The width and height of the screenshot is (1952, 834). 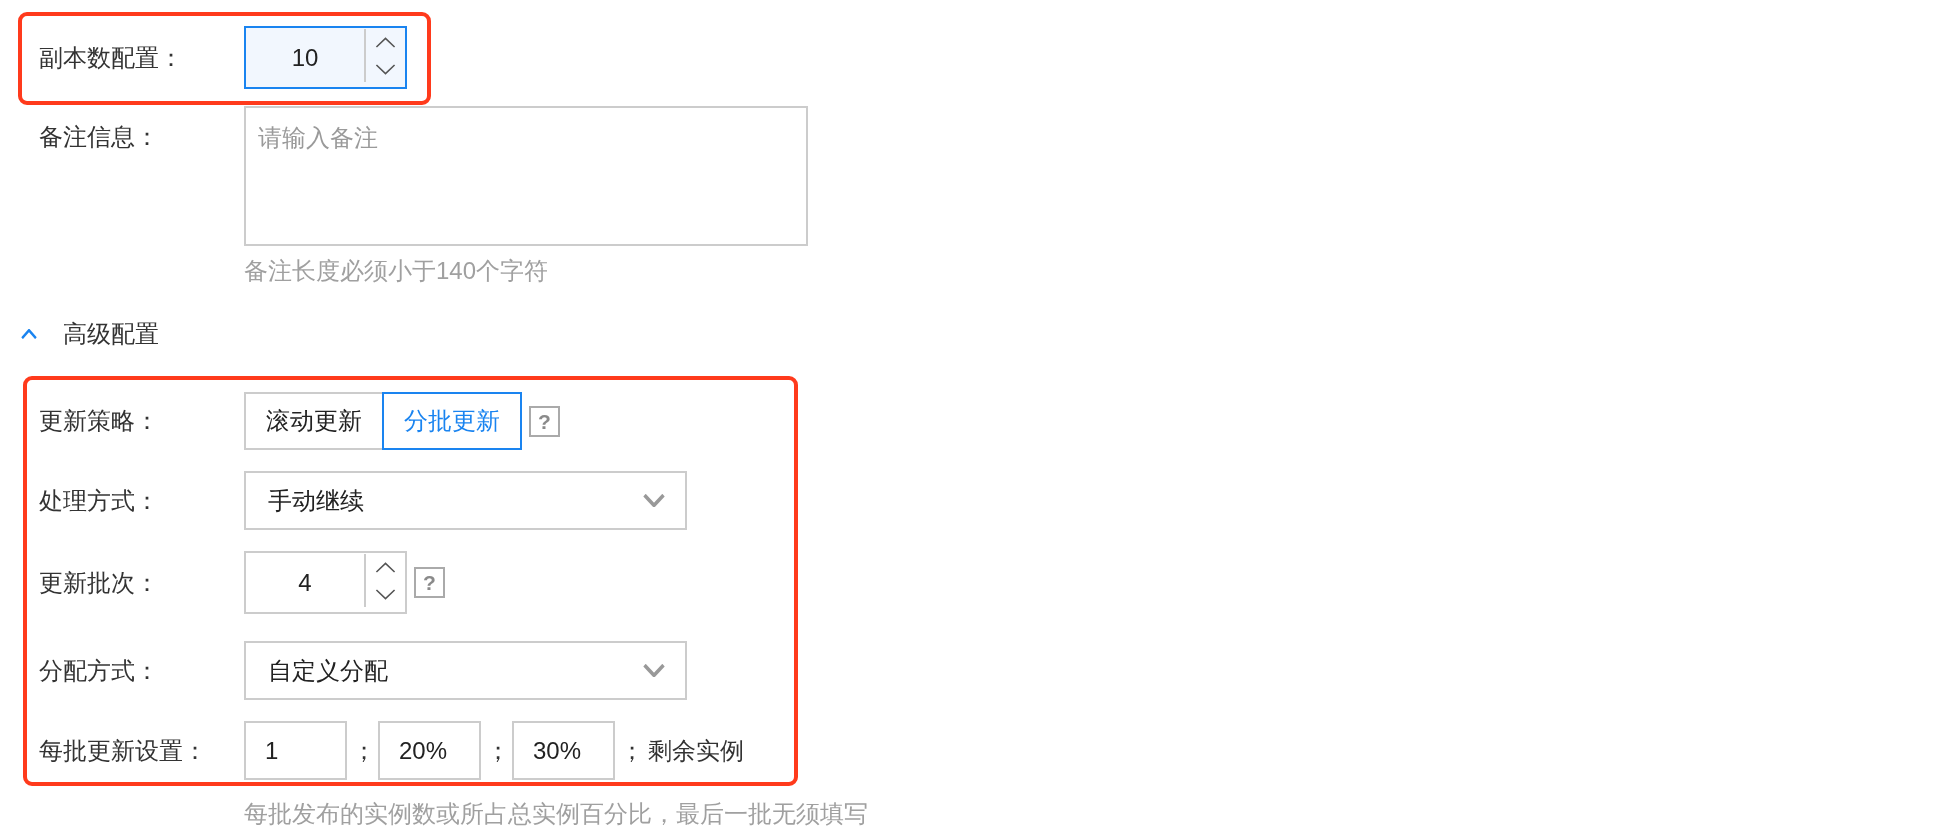 What do you see at coordinates (325, 582) in the screenshot?
I see `number-field: 4` at bounding box center [325, 582].